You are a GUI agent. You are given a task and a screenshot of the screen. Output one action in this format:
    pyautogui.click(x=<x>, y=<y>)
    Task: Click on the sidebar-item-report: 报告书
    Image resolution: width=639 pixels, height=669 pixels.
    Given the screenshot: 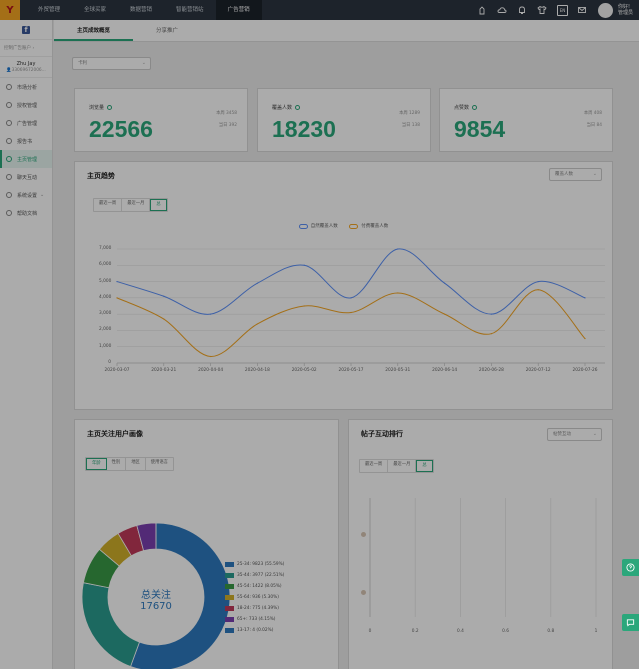 What is the action you would take?
    pyautogui.click(x=26, y=141)
    